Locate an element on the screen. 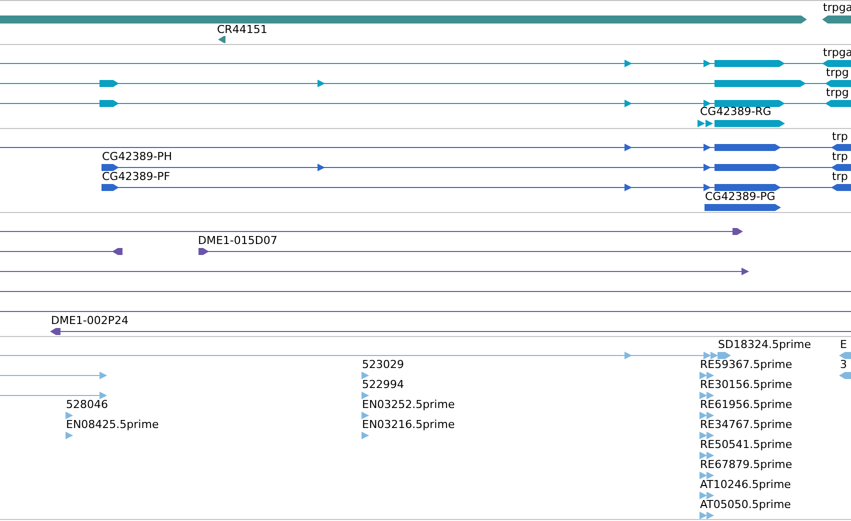  feature-label: EN03252.5prime is located at coordinates (408, 404).